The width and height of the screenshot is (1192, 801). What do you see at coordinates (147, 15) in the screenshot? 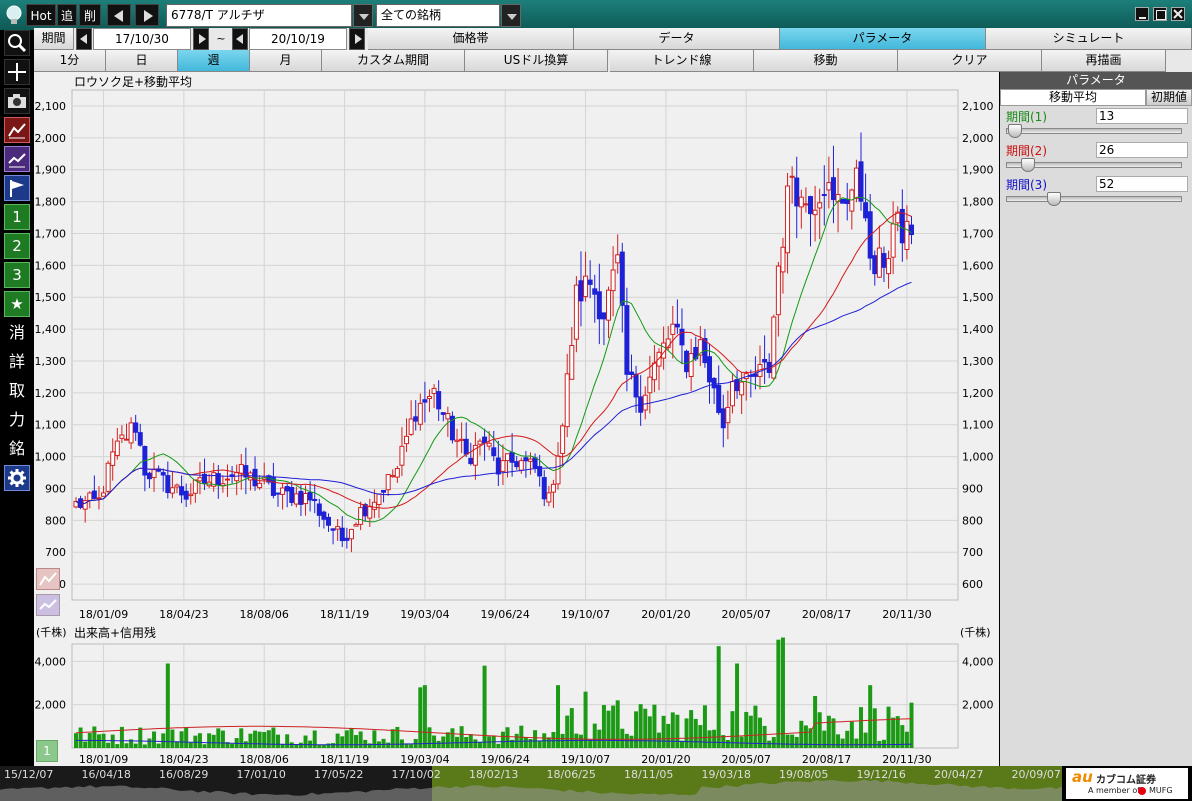
I see `next-symbol-button` at bounding box center [147, 15].